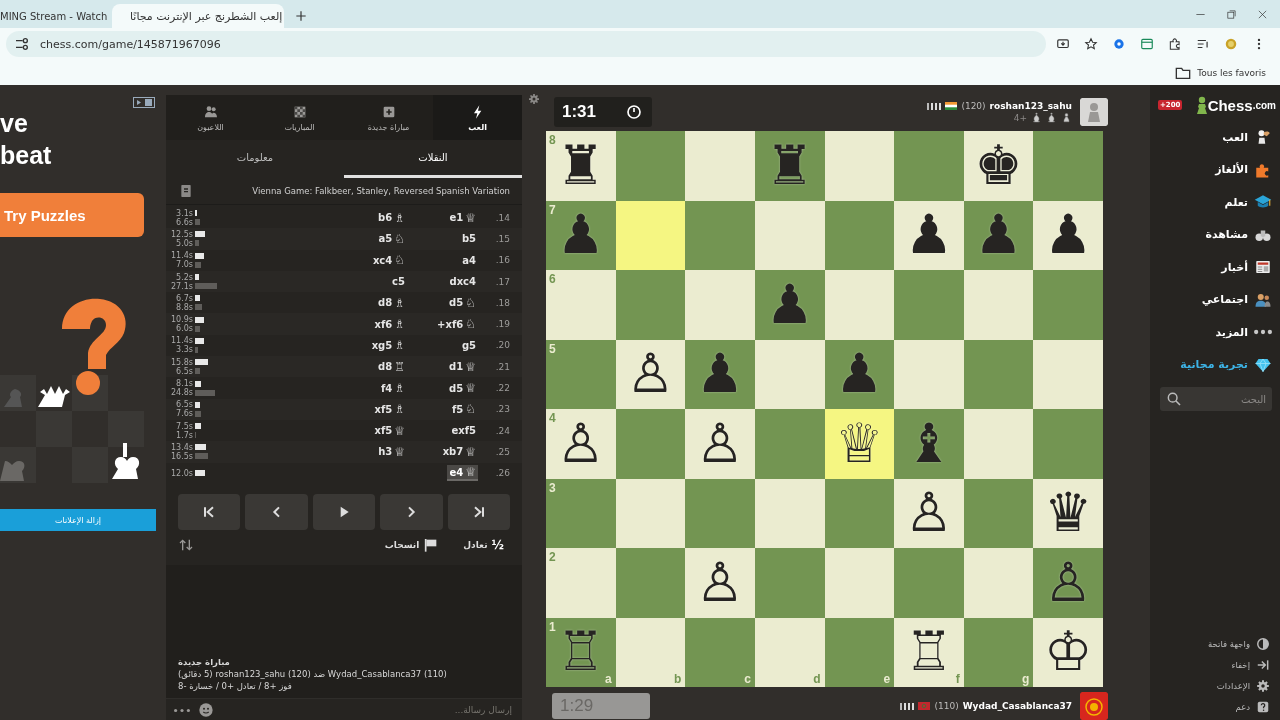 This screenshot has height=720, width=1280. What do you see at coordinates (1215, 267) in the screenshot?
I see `sidebar-item: أخبار` at bounding box center [1215, 267].